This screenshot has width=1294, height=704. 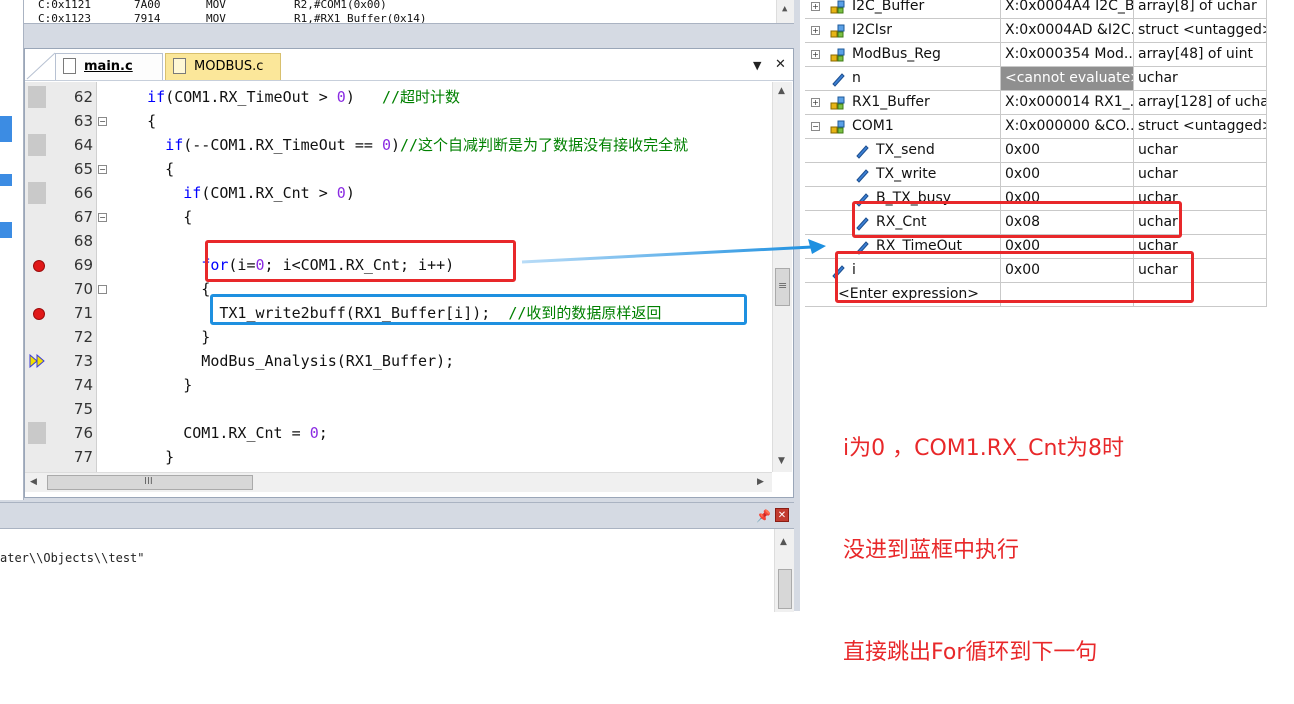 What do you see at coordinates (61, 217) in the screenshot?
I see `gutter-row: 67` at bounding box center [61, 217].